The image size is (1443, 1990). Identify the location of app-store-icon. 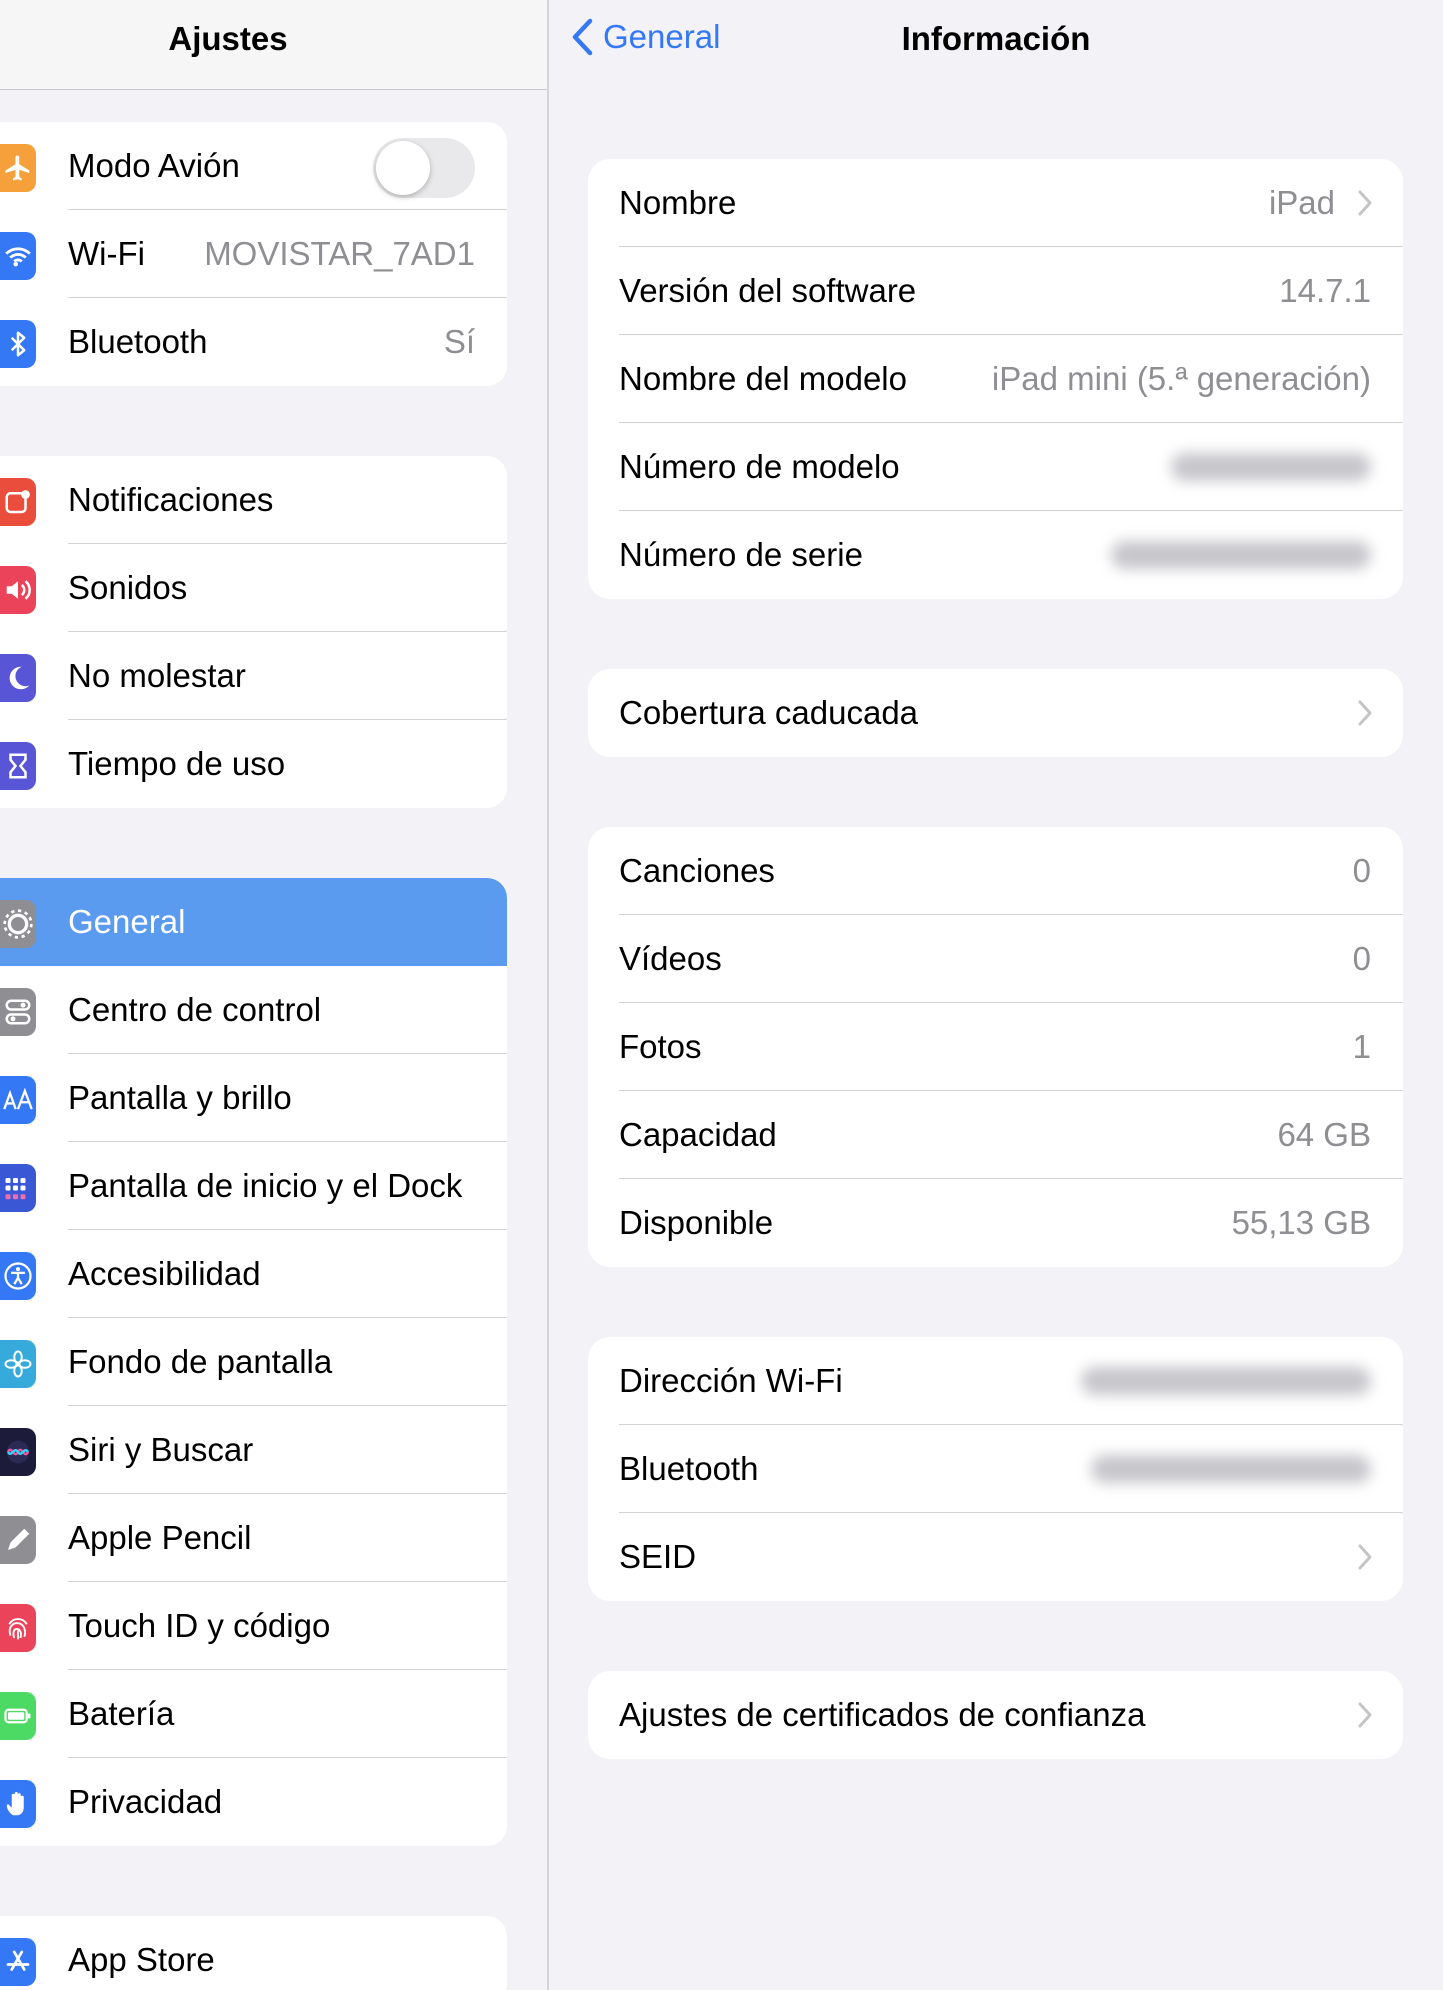
(18, 1962).